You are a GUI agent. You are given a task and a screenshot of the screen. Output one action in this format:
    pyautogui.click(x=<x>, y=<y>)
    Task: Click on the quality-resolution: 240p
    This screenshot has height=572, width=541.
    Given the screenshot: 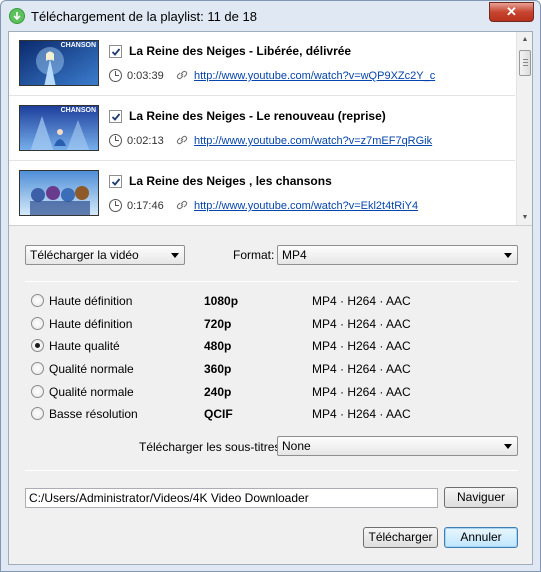 What is the action you would take?
    pyautogui.click(x=218, y=392)
    